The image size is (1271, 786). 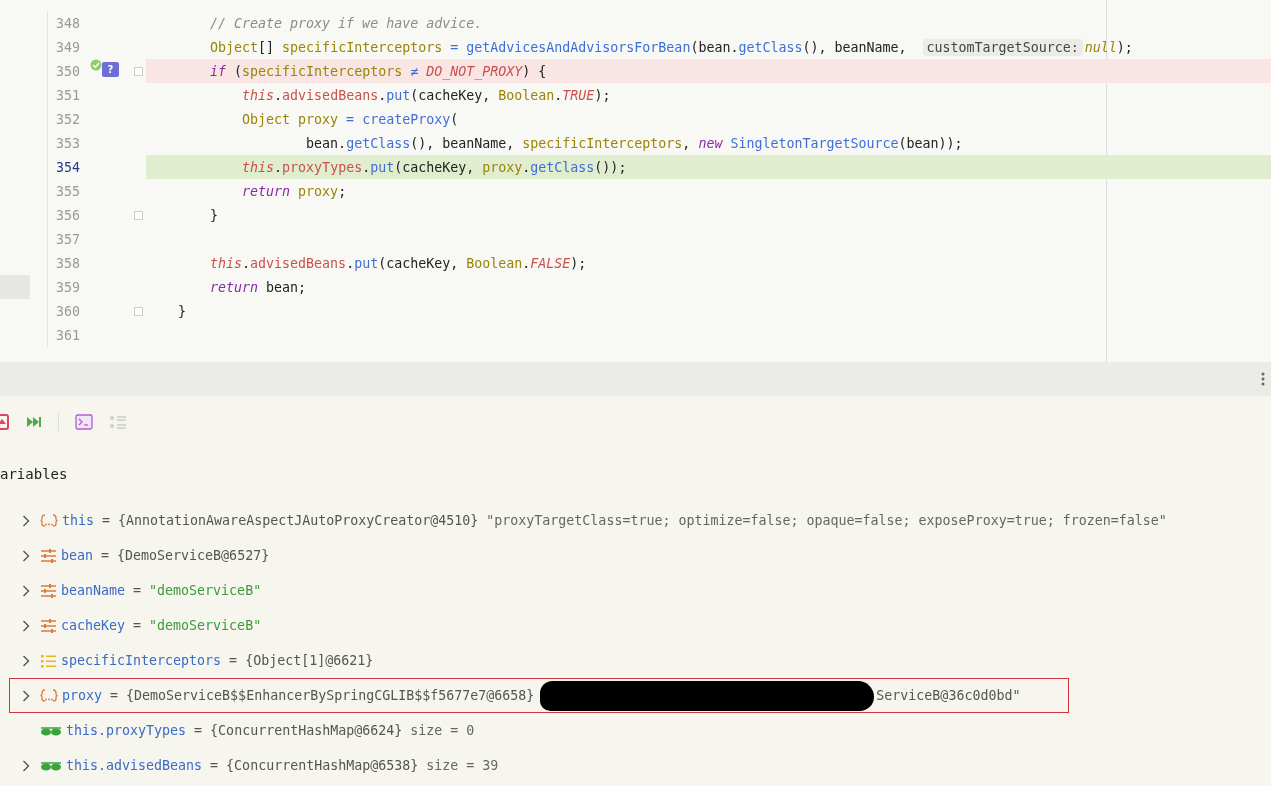 What do you see at coordinates (67, 143) in the screenshot?
I see `line-number: 353` at bounding box center [67, 143].